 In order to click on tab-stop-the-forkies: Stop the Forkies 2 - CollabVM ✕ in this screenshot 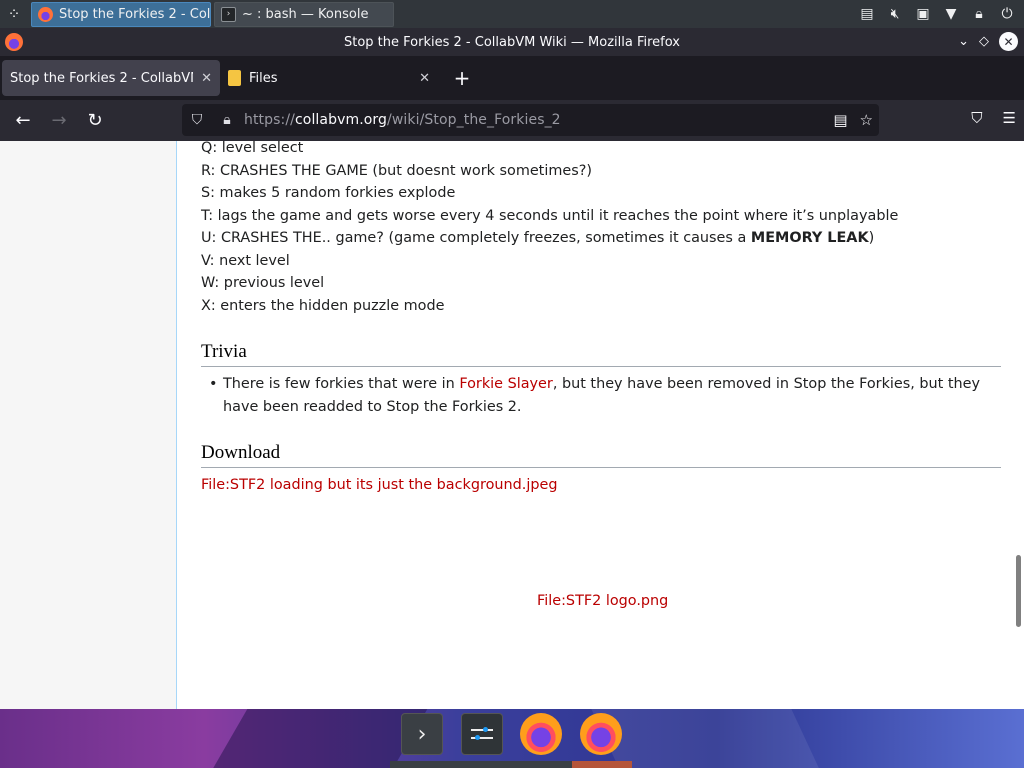, I will do `click(111, 78)`.